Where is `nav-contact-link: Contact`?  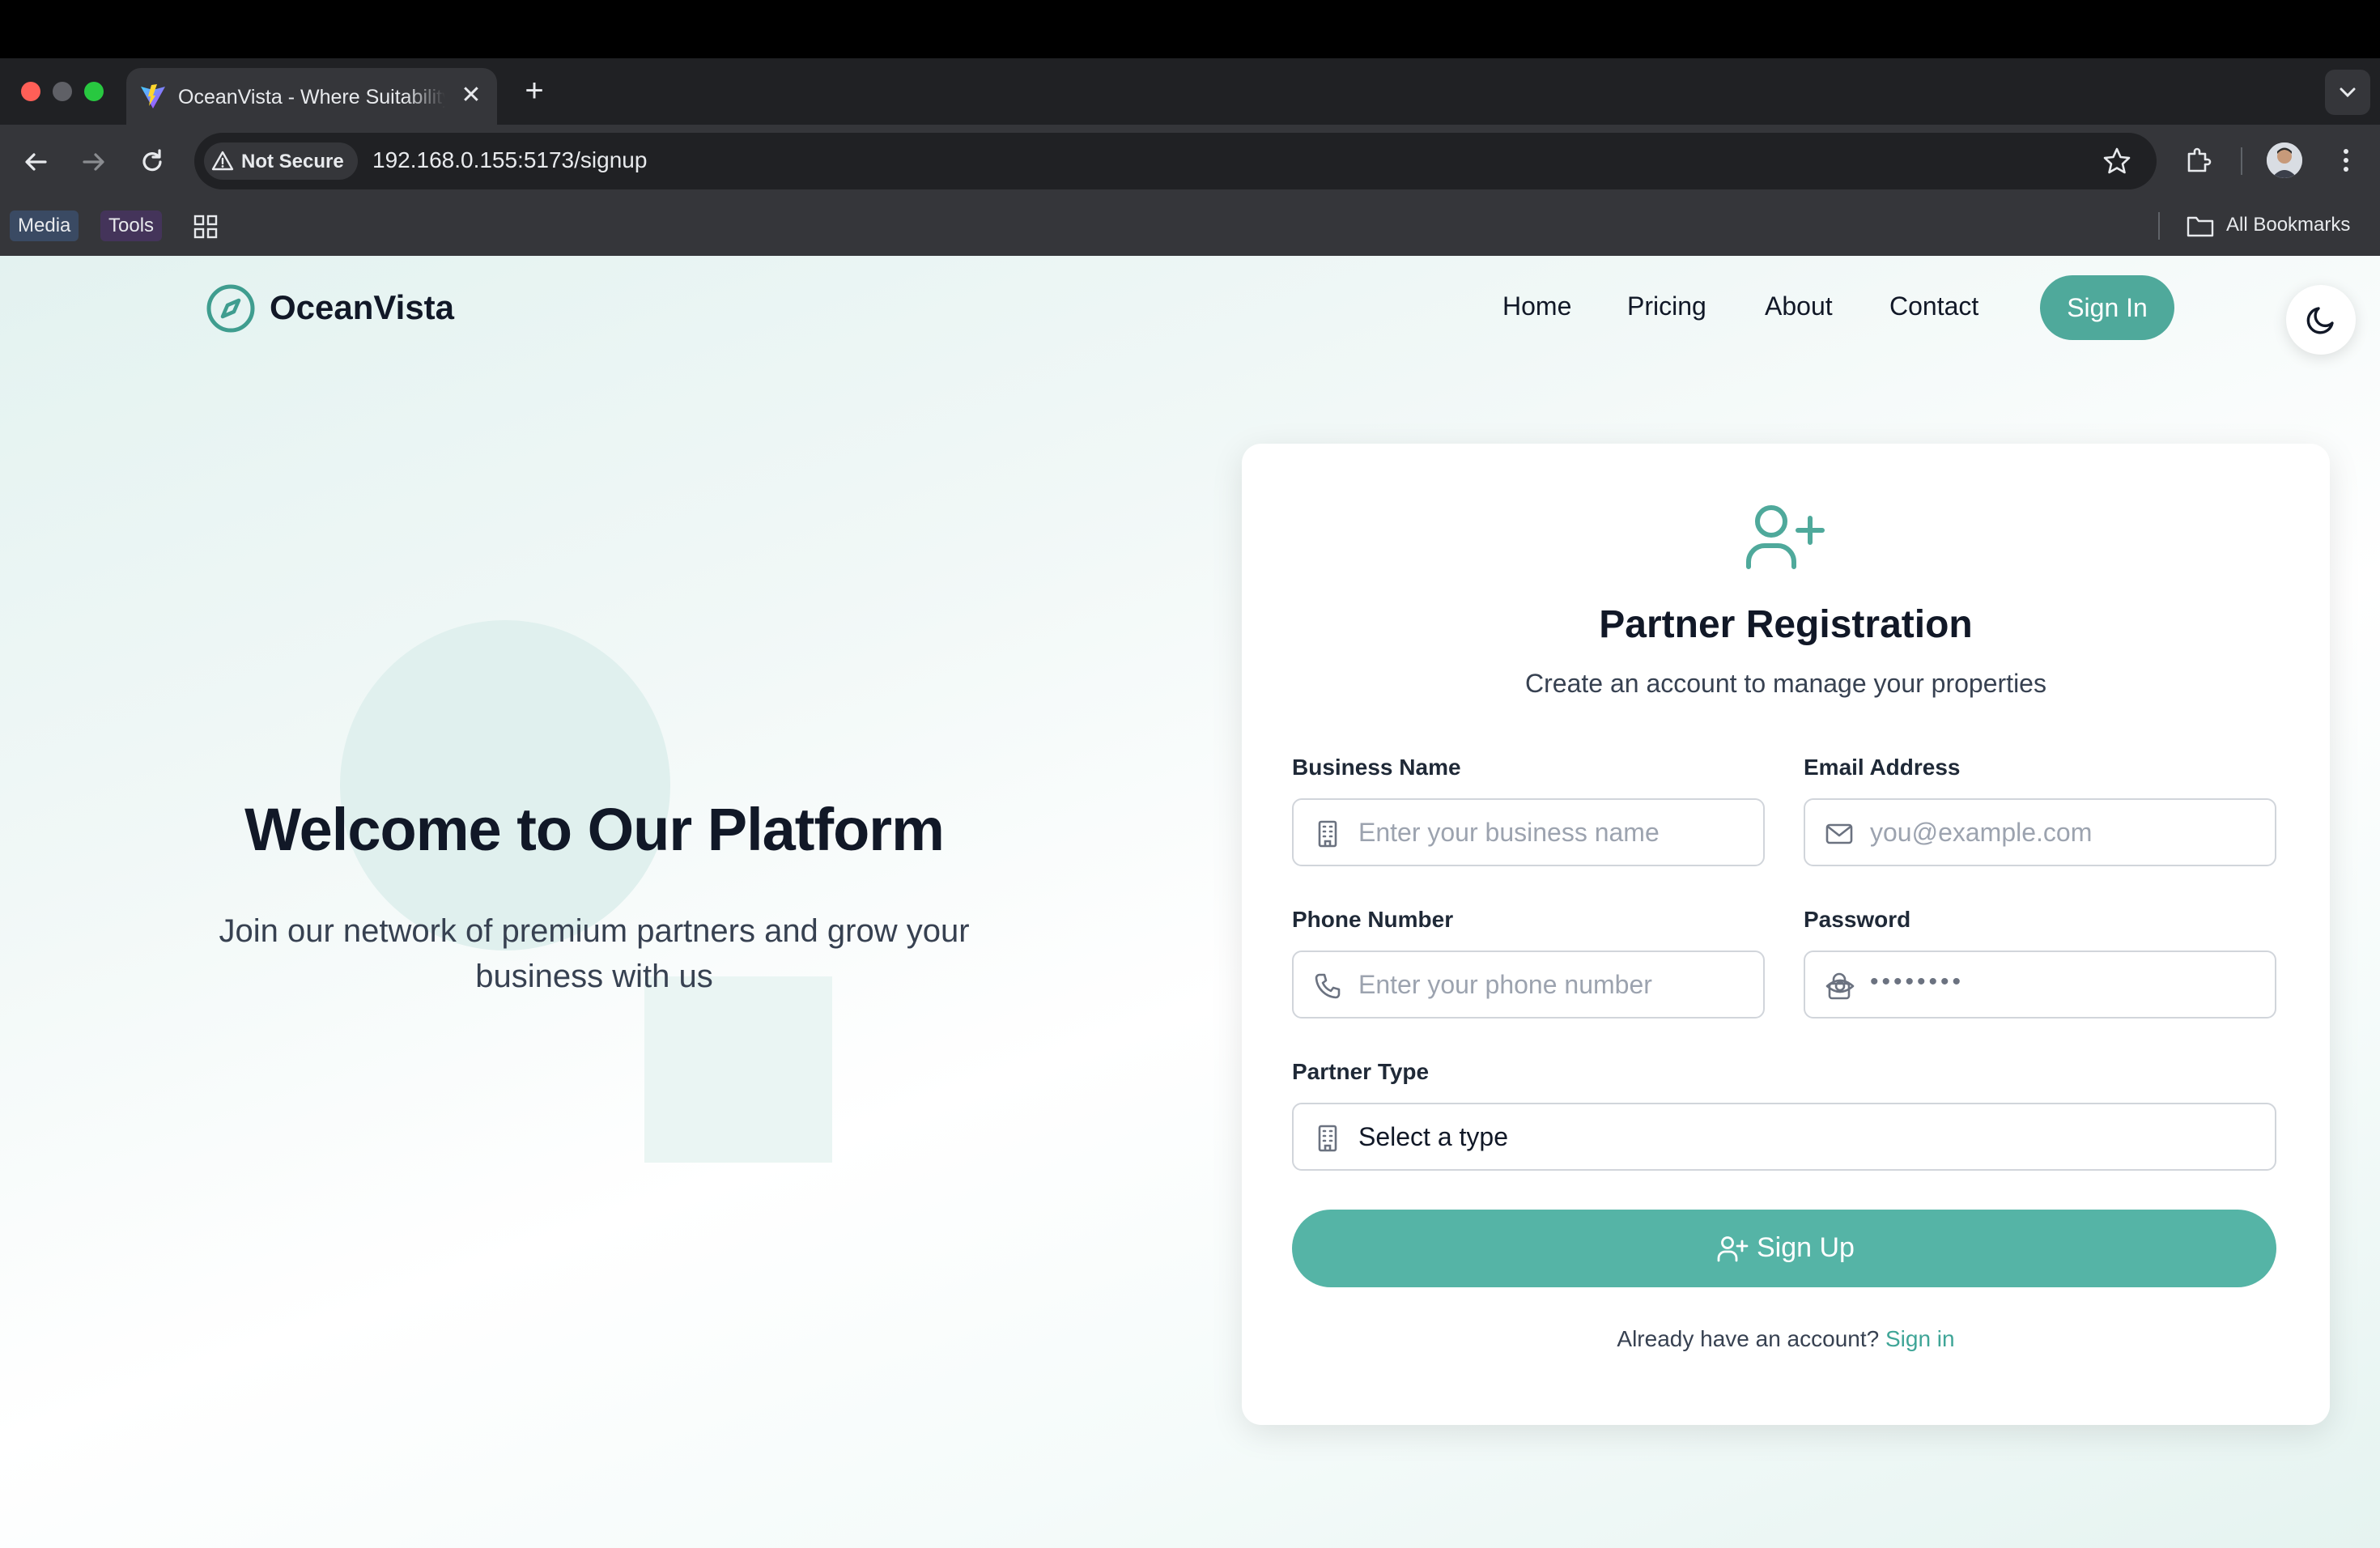 nav-contact-link: Contact is located at coordinates (1933, 306).